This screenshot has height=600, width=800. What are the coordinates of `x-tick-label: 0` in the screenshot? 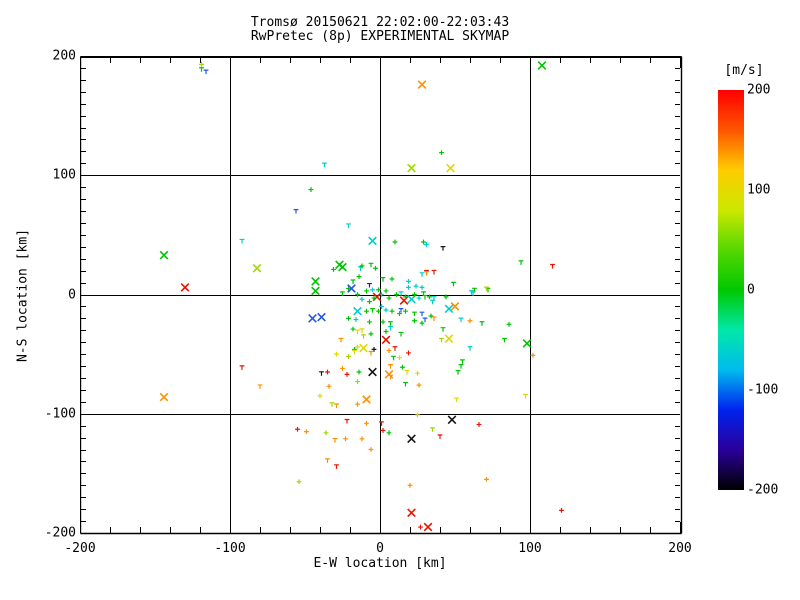 It's located at (380, 548).